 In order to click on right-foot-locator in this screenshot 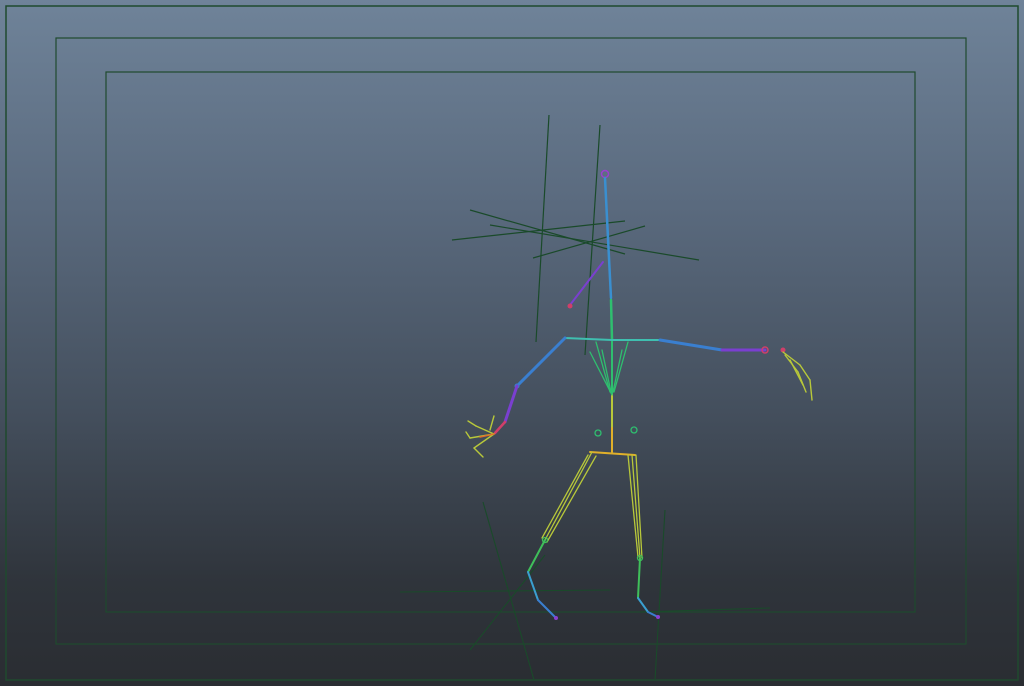, I will do `click(705, 595)`.